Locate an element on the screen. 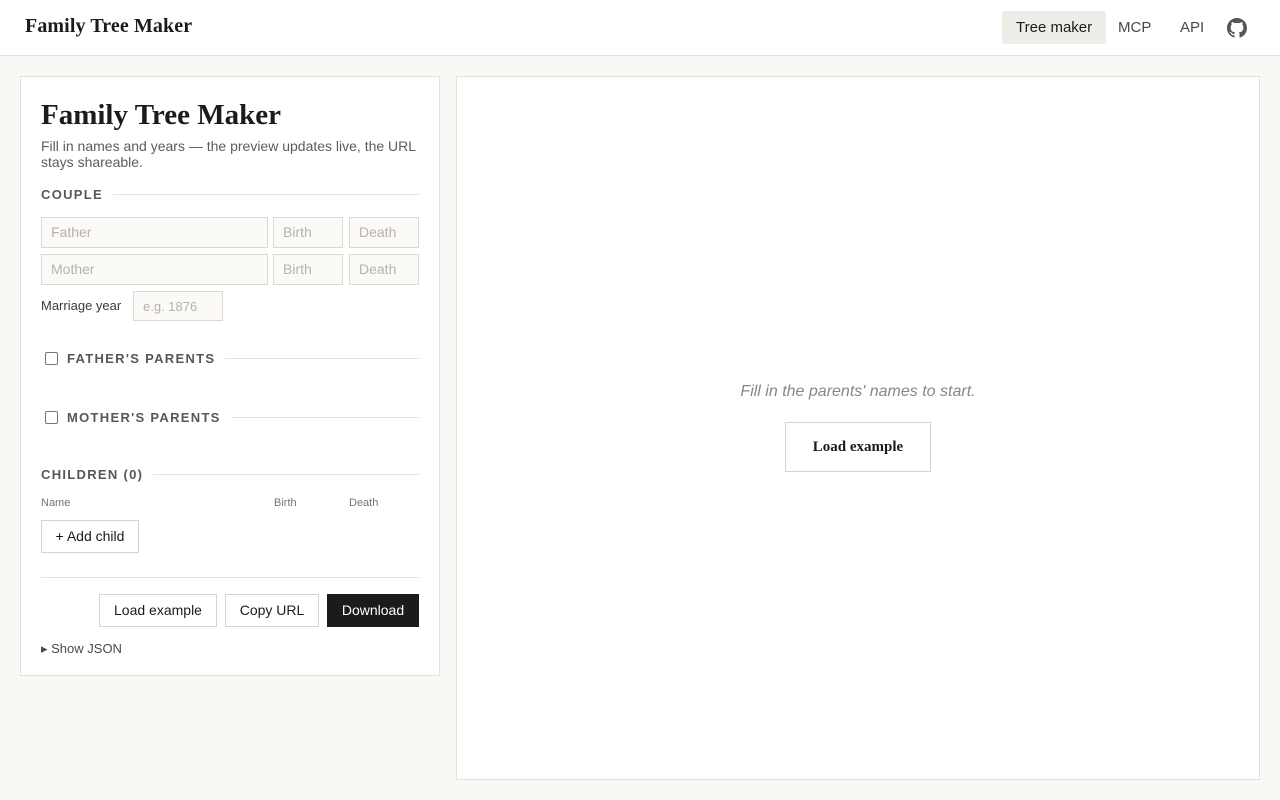  mother-name-input: Mother is located at coordinates (154, 269).